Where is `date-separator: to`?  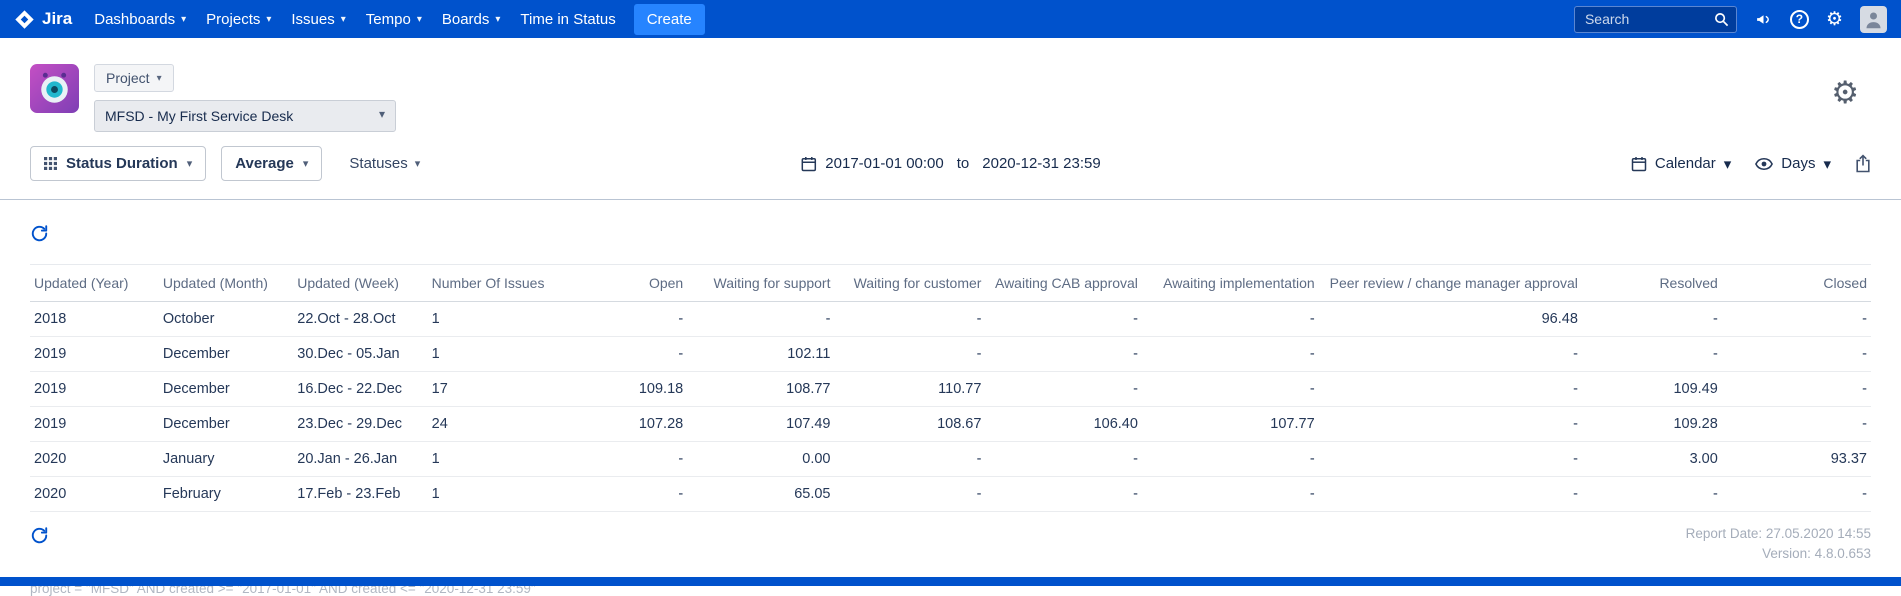
date-separator: to is located at coordinates (963, 163).